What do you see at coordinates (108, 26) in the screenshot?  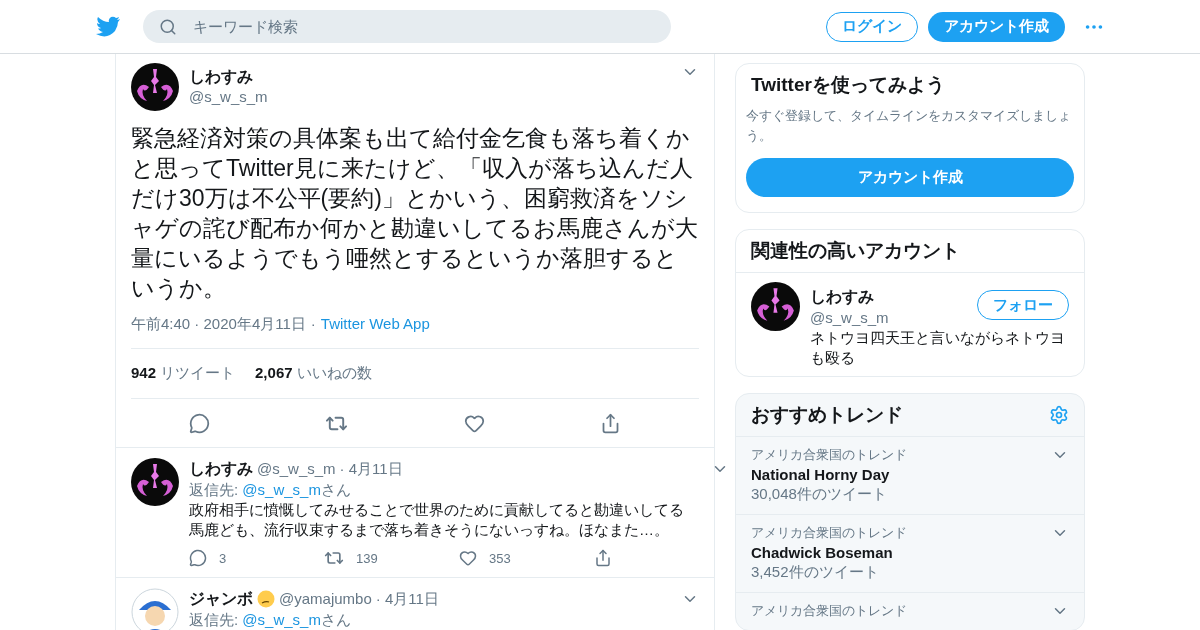 I see `bird-icon` at bounding box center [108, 26].